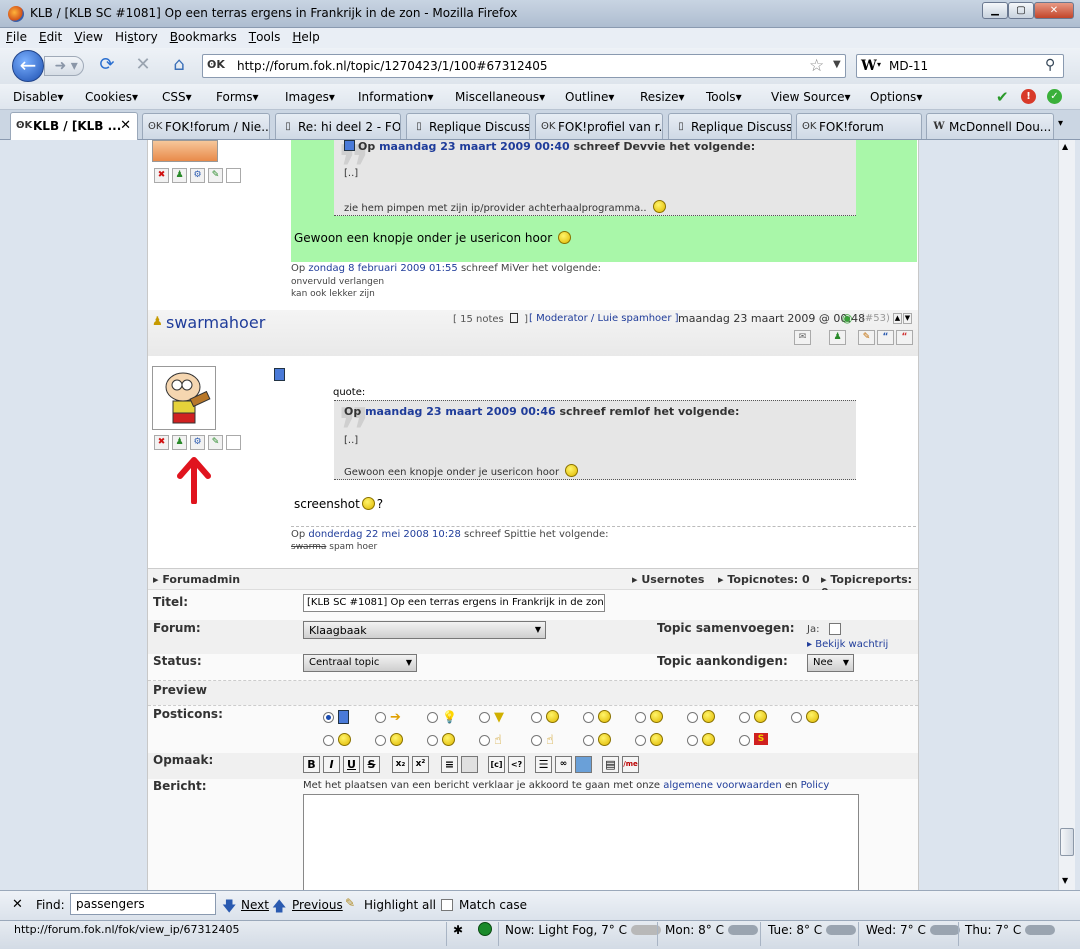 The width and height of the screenshot is (1080, 949). I want to click on home-icon: ⌂, so click(179, 65).